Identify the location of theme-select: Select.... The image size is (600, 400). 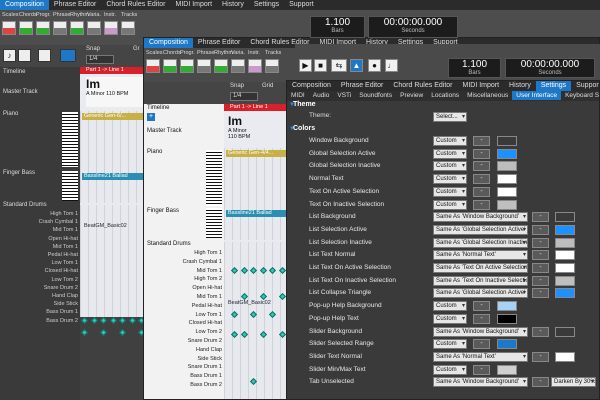
(450, 117).